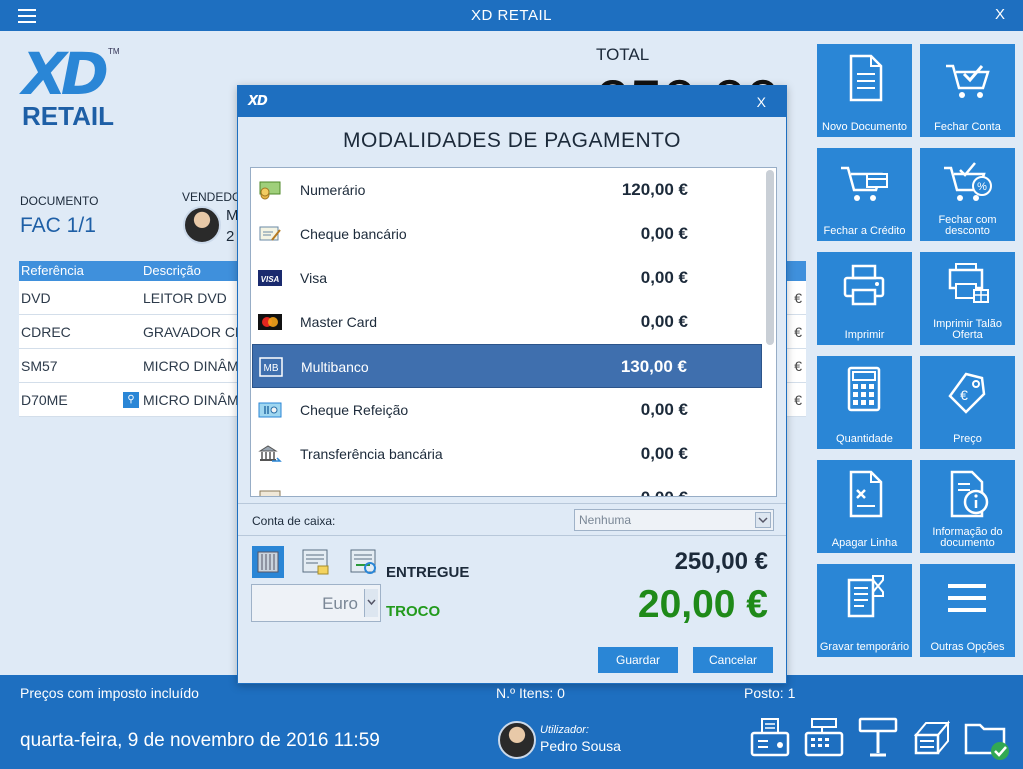 The image size is (1023, 769). Describe the element at coordinates (1000, 14) in the screenshot. I see `close-button: X` at that location.